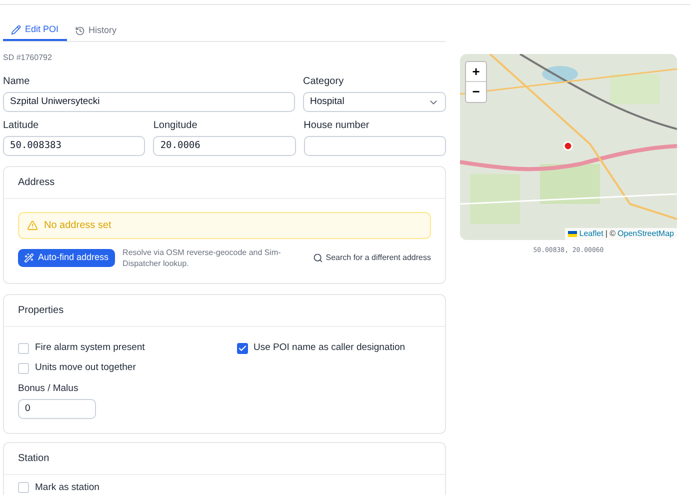 The height and width of the screenshot is (496, 690). Describe the element at coordinates (90, 348) in the screenshot. I see `checkbox-label: Fire alarm system present` at that location.